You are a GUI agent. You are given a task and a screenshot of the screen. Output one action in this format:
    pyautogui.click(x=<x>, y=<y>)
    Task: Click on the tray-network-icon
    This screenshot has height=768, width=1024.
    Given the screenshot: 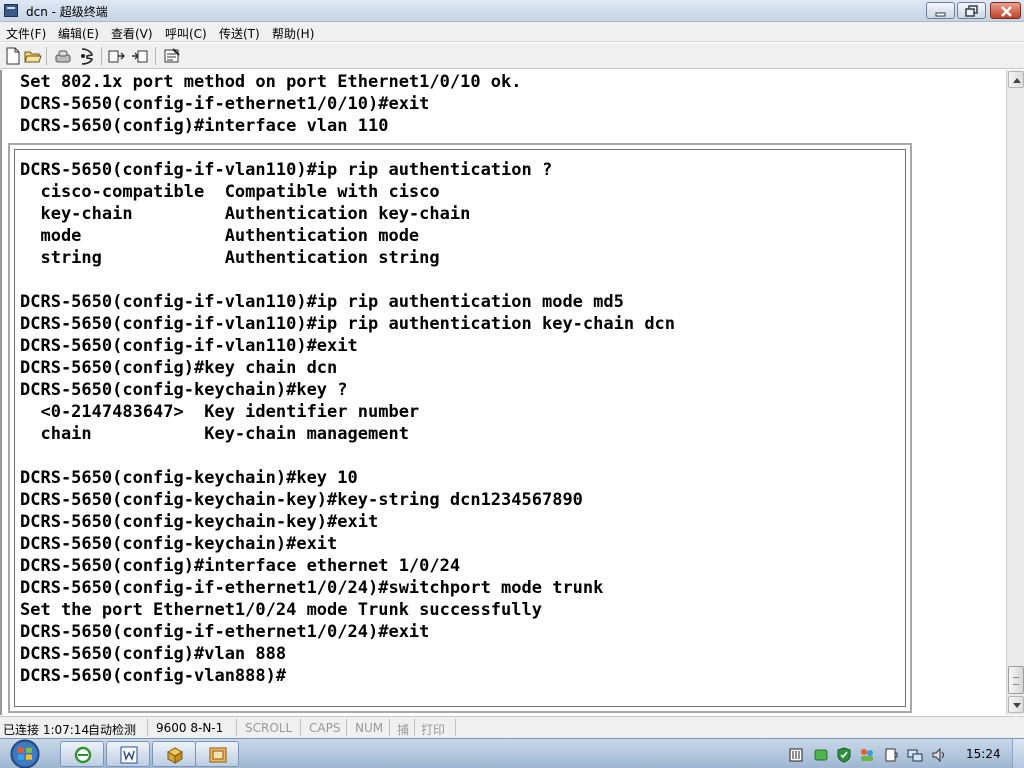 What is the action you would take?
    pyautogui.click(x=915, y=755)
    